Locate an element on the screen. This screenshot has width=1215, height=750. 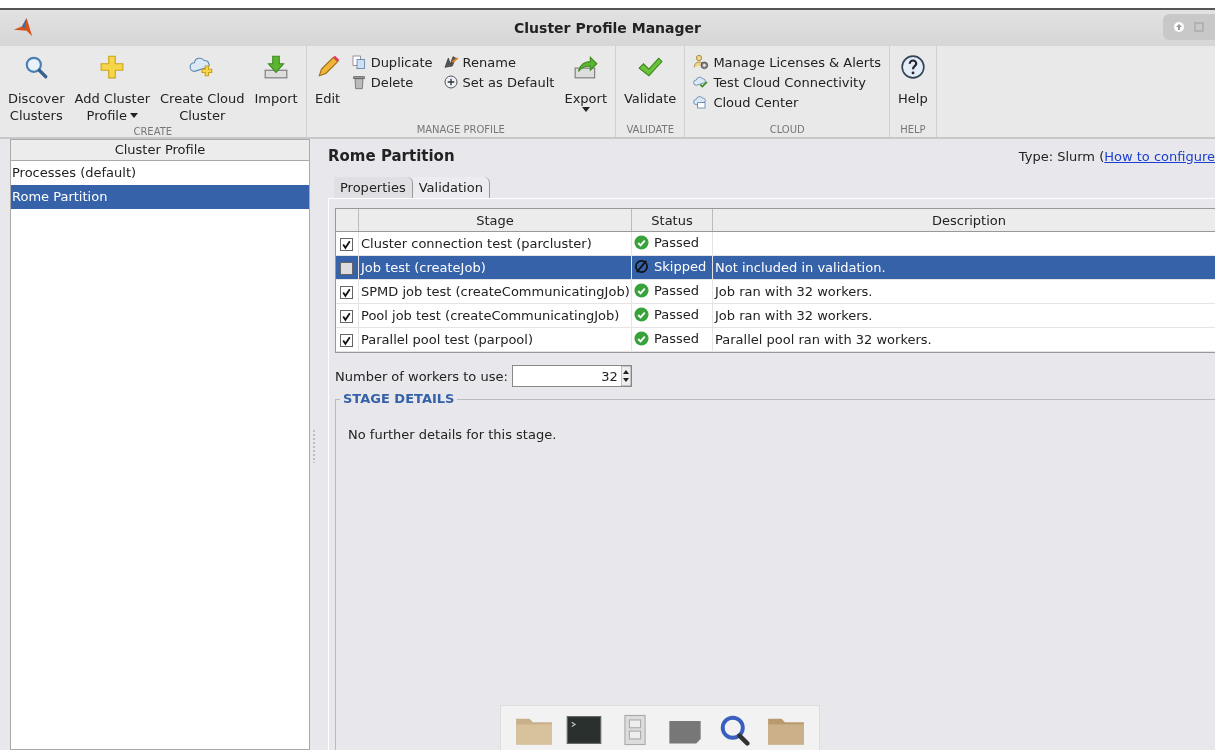
toolstrip-button: Duplicate is located at coordinates (391, 62).